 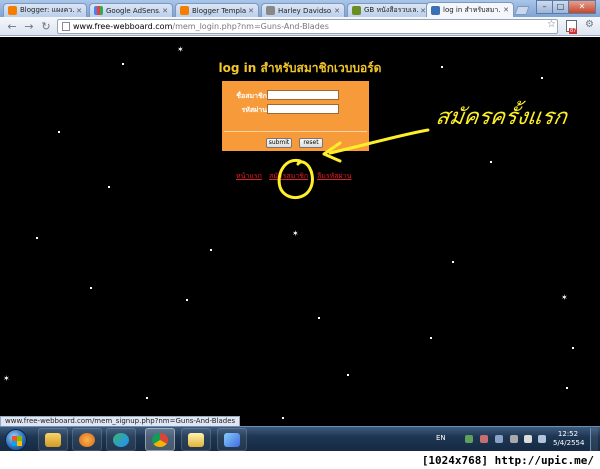 What do you see at coordinates (250, 26) in the screenshot?
I see `url-path: /mem_login.php?nm=Guns-And-Blades` at bounding box center [250, 26].